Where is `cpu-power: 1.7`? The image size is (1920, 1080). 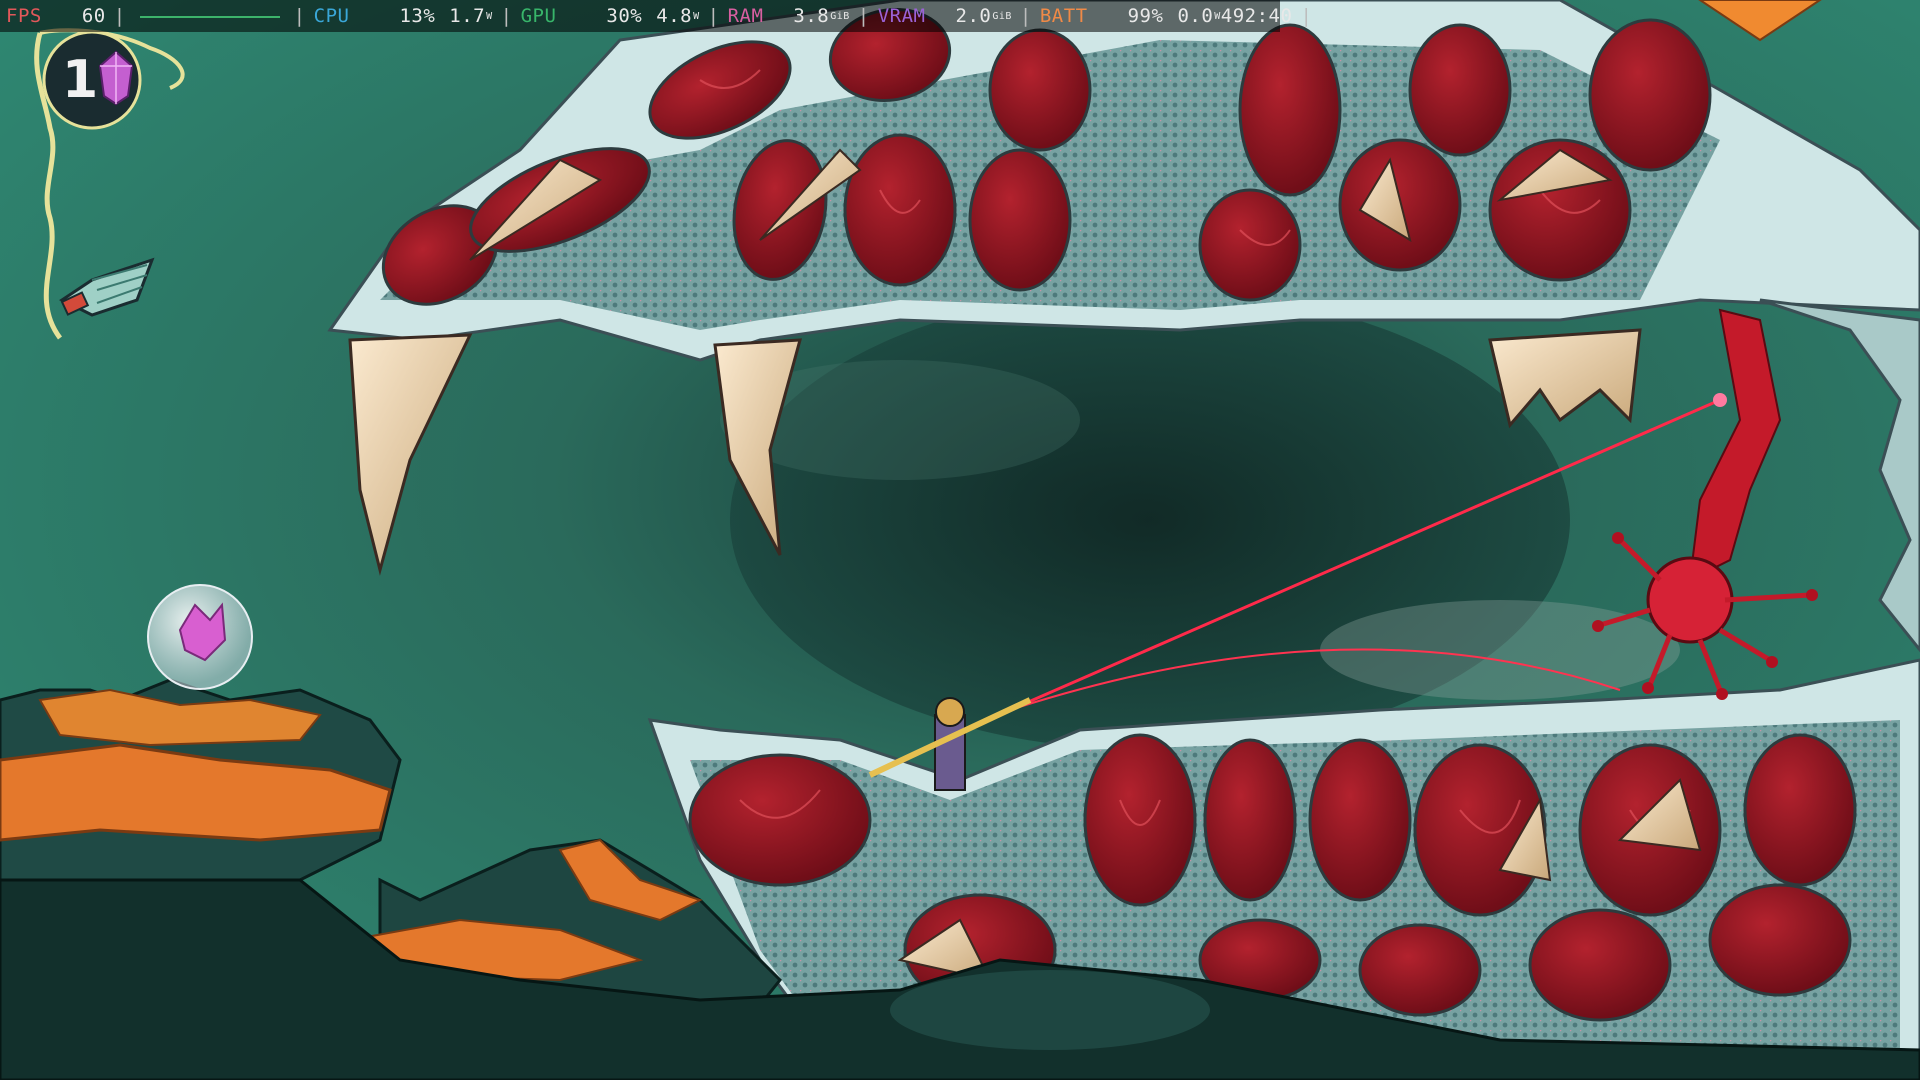
cpu-power: 1.7 is located at coordinates (467, 16).